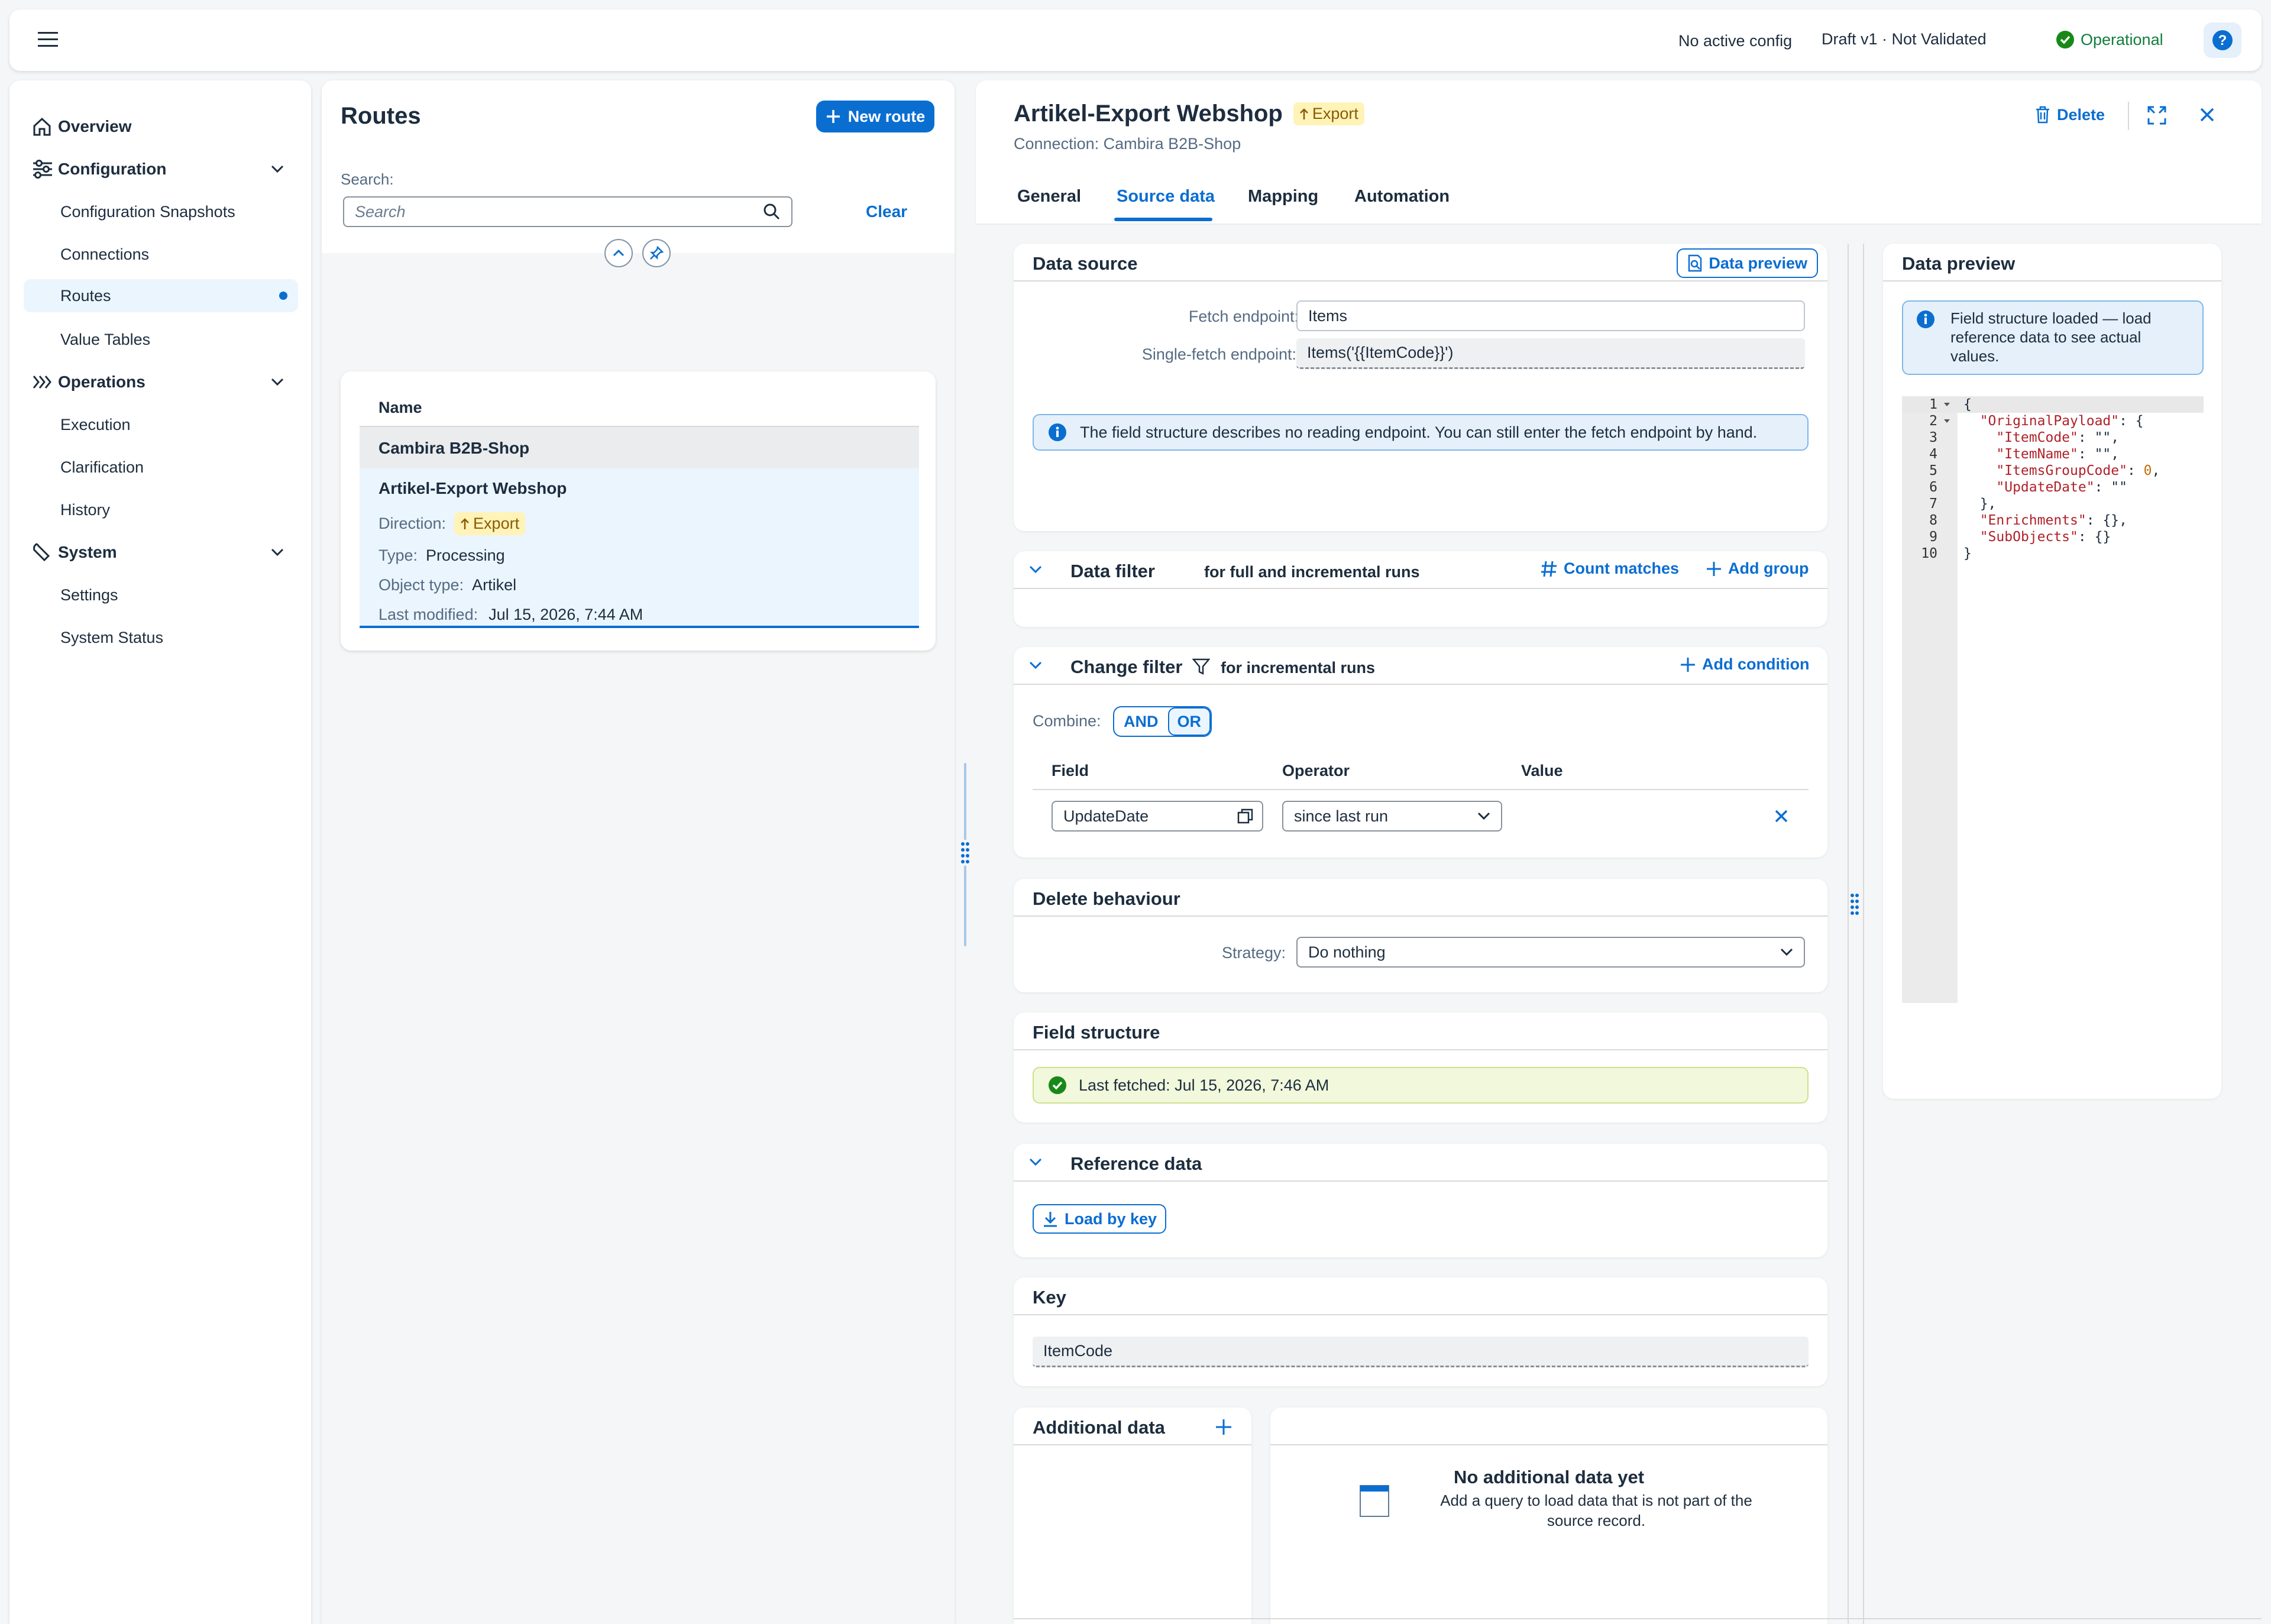 This screenshot has height=1624, width=2271. What do you see at coordinates (1132, 1516) in the screenshot?
I see `additional-data-list: Additional data` at bounding box center [1132, 1516].